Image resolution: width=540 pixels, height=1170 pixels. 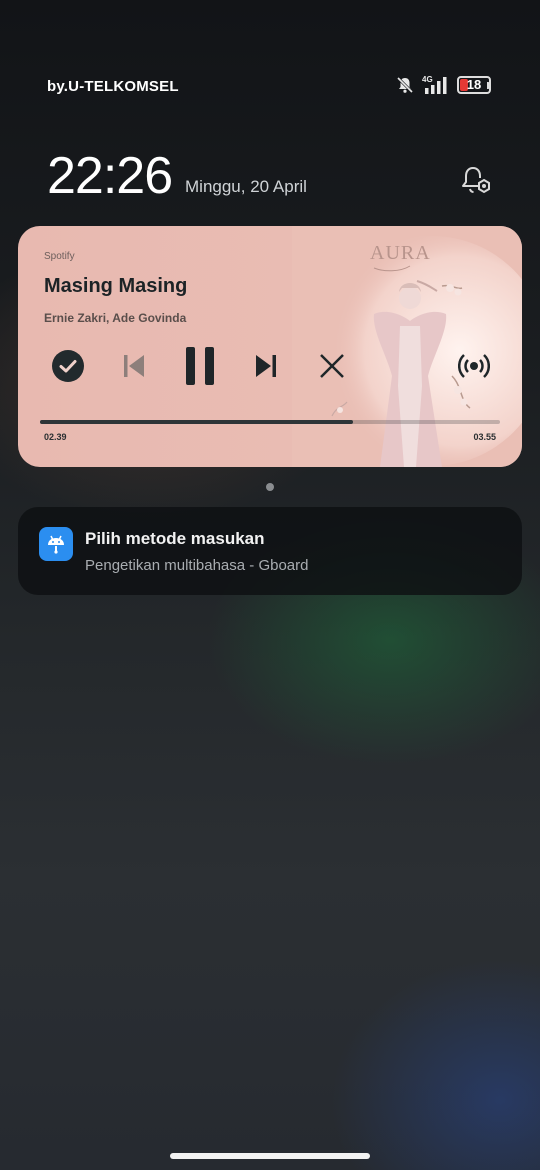 I want to click on notification-settings-icon, so click(x=476, y=181).